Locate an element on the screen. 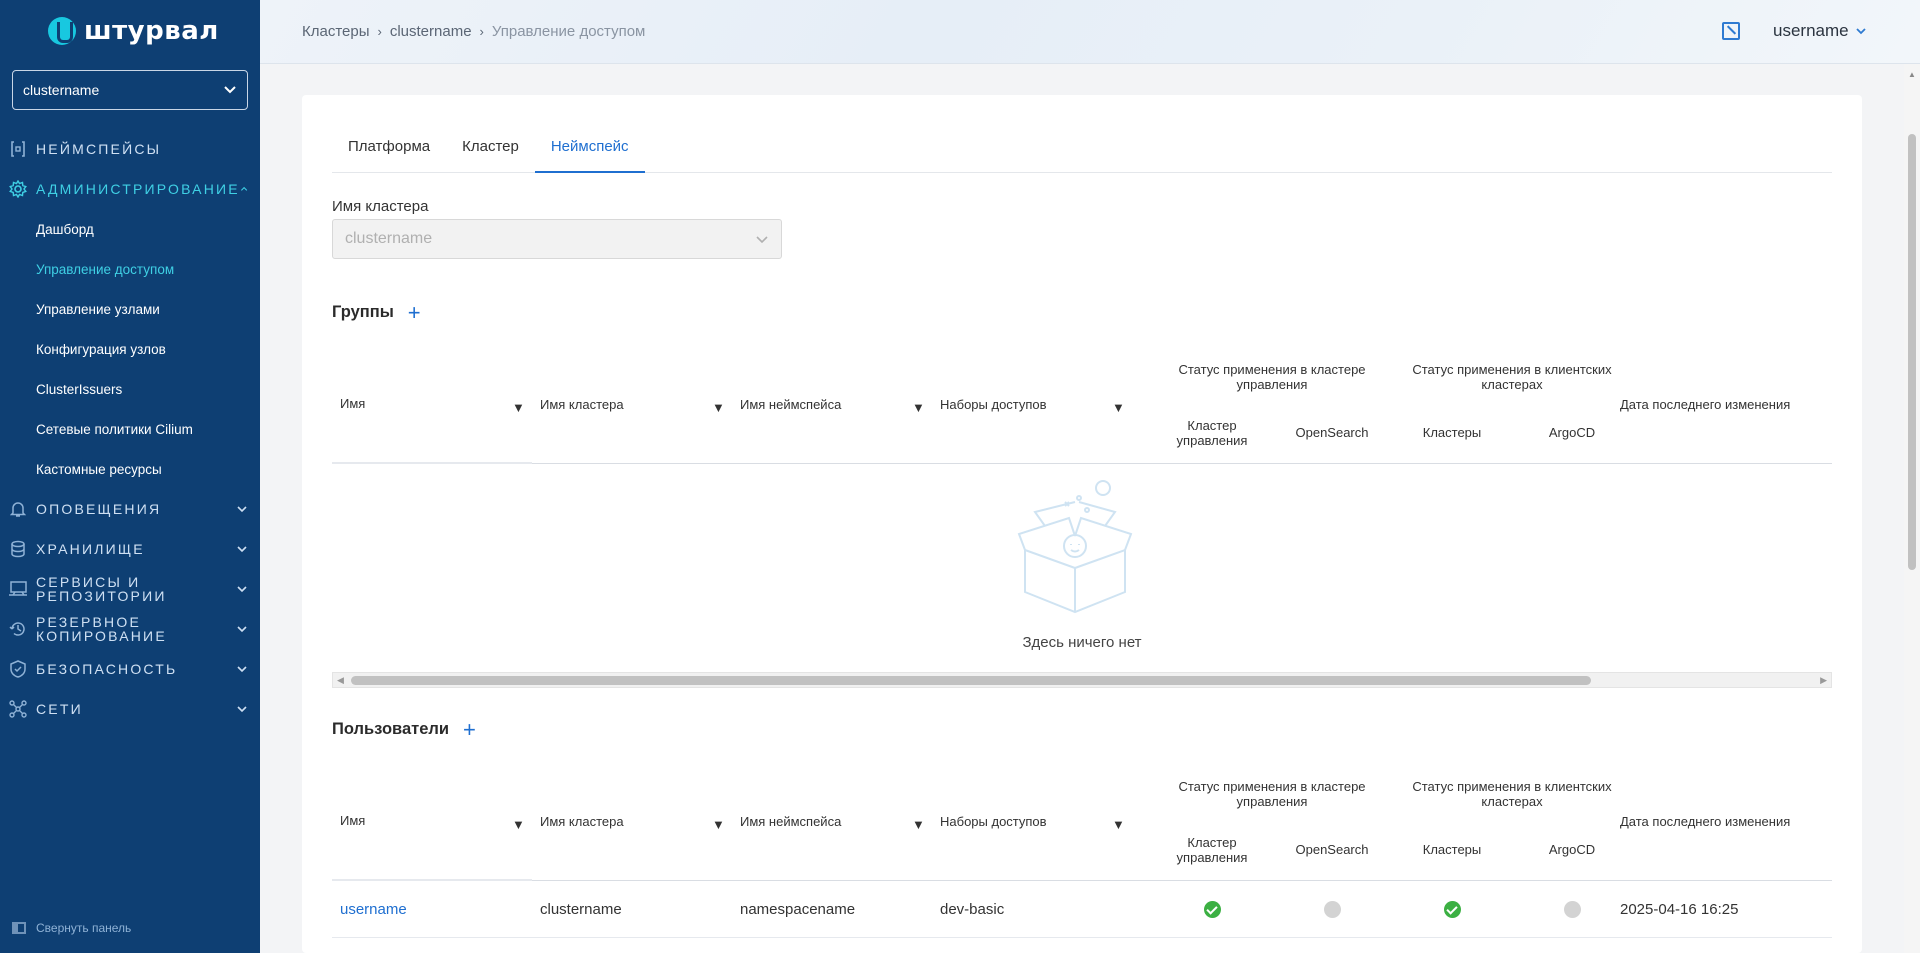 Image resolution: width=1920 pixels, height=953 pixels. logo: штурвал is located at coordinates (133, 31).